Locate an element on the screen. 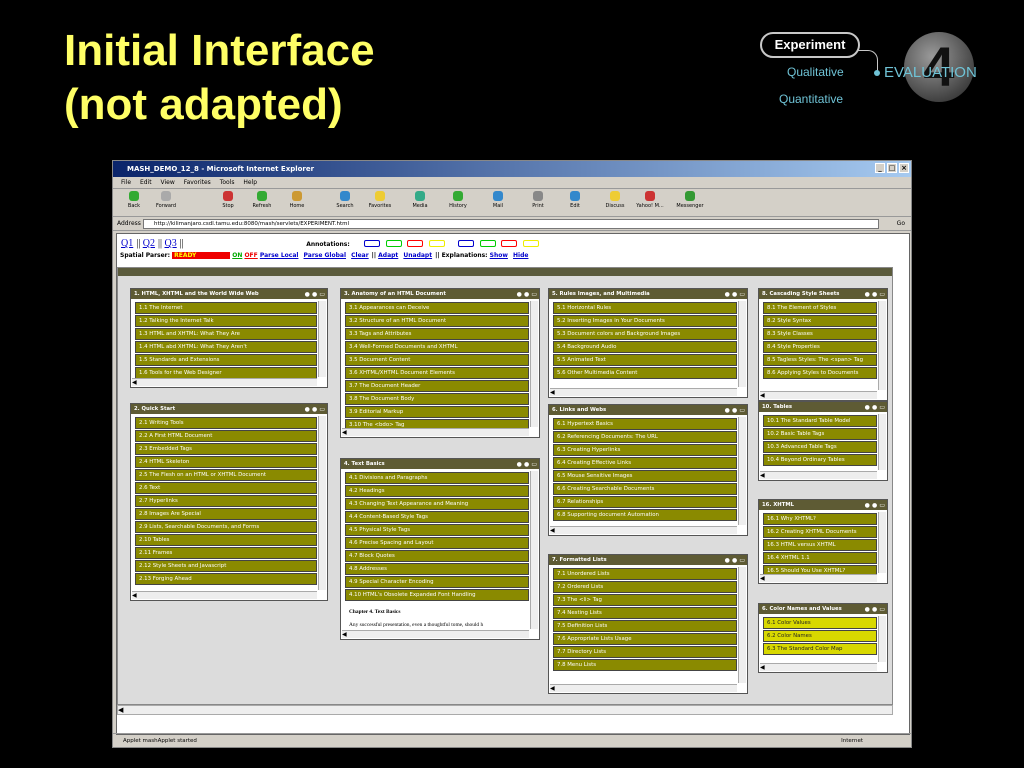  panel-title: 2. Quick Start ● ● ▭ is located at coordinates (229, 409).